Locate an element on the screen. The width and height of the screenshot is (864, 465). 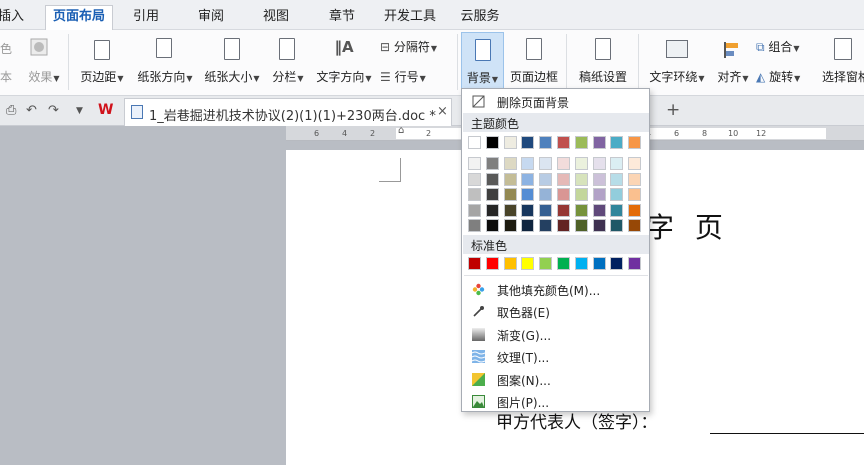
tab-chapter: 章节 is located at coordinates (342, 18).